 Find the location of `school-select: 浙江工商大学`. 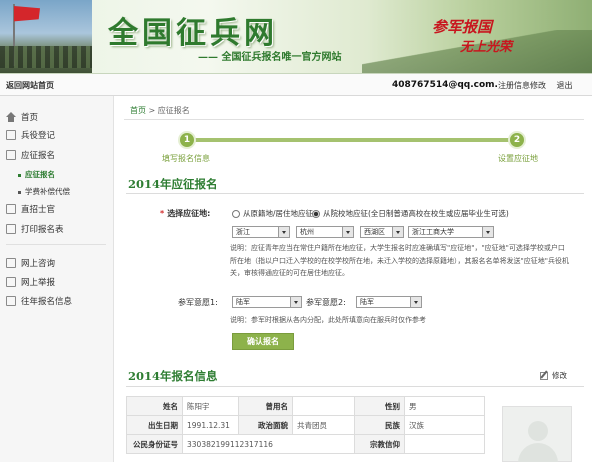

school-select: 浙江工商大学 is located at coordinates (451, 232).